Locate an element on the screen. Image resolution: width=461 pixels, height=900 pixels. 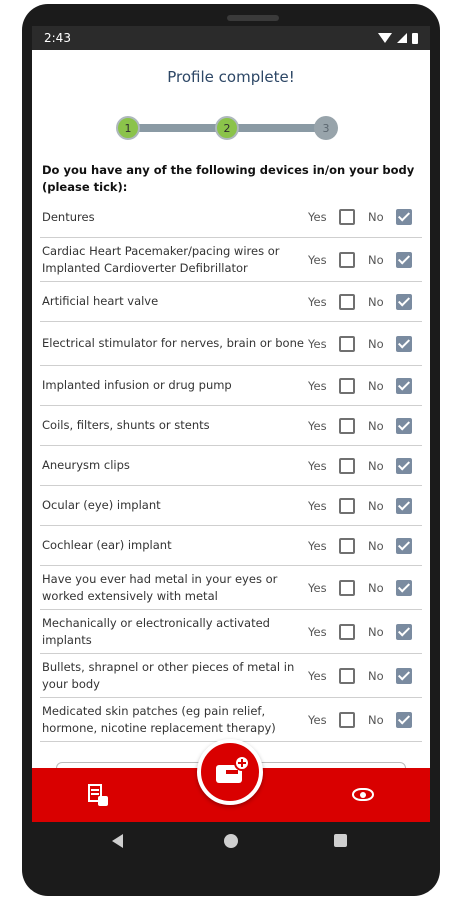
device-label: Coils, filters, shunts or stents is located at coordinates (126, 425).